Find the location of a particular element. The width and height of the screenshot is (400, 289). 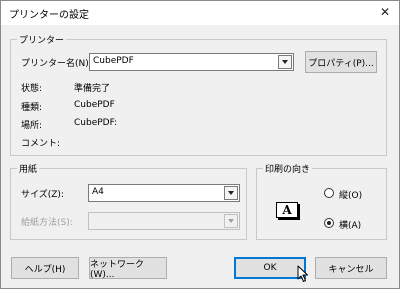

orientation-preview-icon: A is located at coordinates (287, 210).